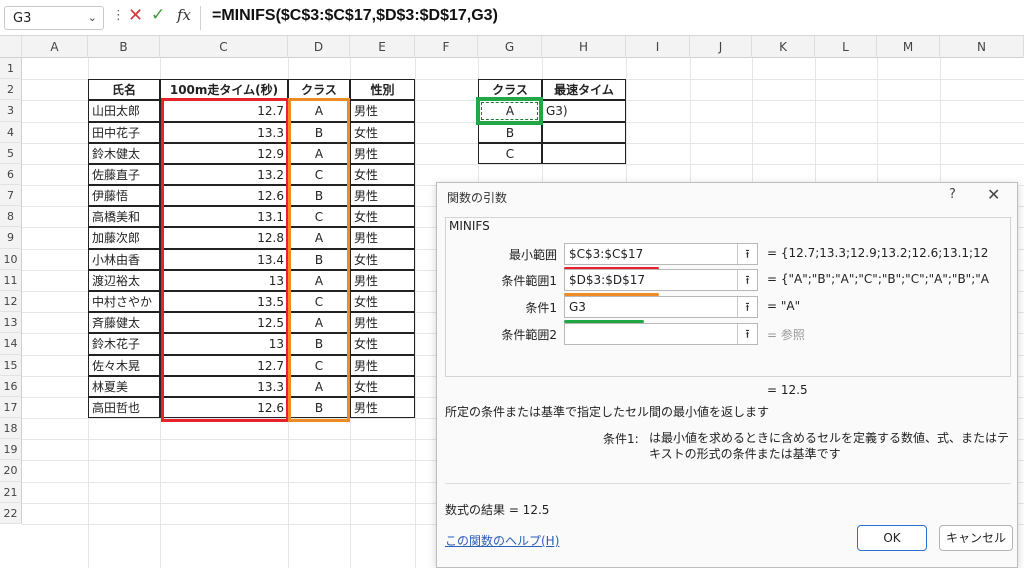 The height and width of the screenshot is (568, 1024). What do you see at coordinates (124, 196) in the screenshot?
I see `table-cell: 伊藤悟` at bounding box center [124, 196].